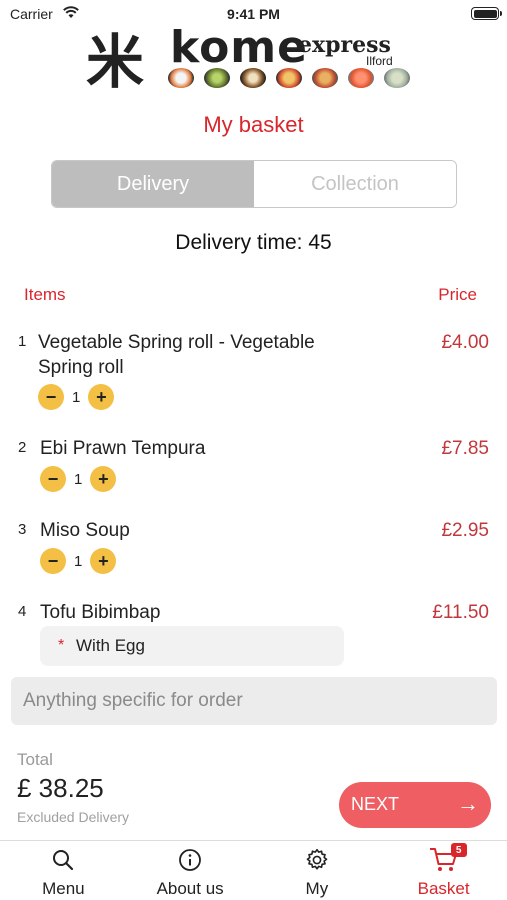 The width and height of the screenshot is (507, 900). I want to click on item-number: 1, so click(22, 341).